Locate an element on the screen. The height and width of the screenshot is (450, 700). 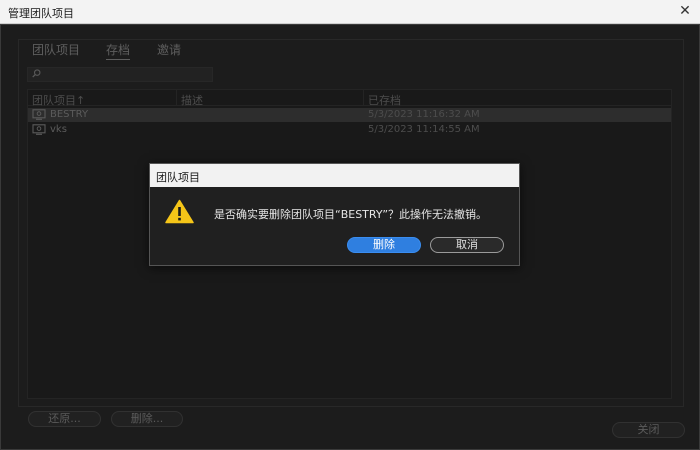
row-name: vks is located at coordinates (58, 129).